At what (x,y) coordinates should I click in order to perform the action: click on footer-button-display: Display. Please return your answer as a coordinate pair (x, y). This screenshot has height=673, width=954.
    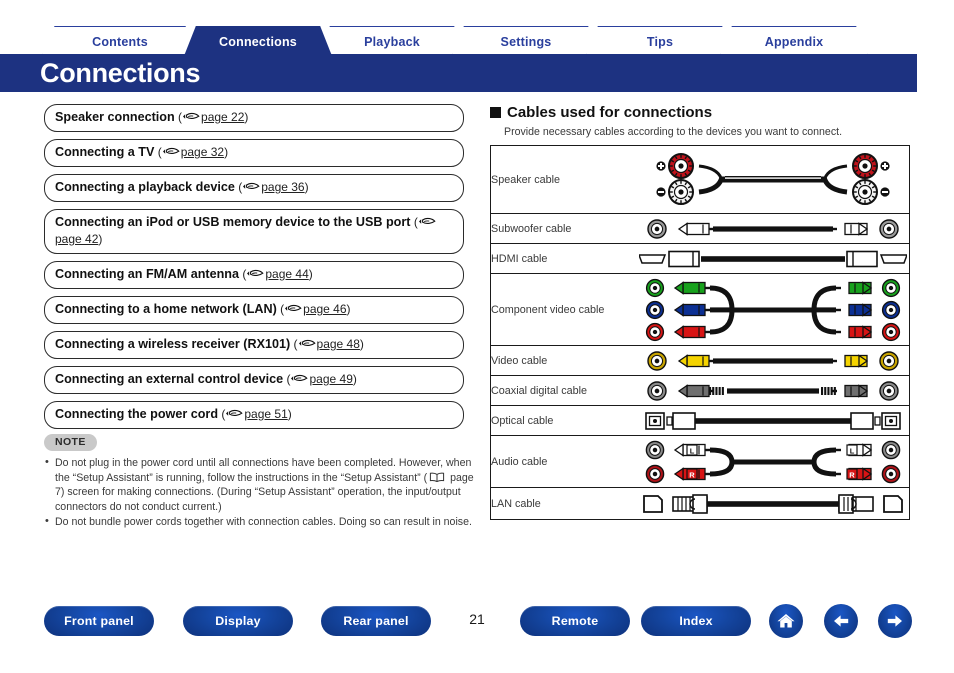
    Looking at the image, I should click on (238, 621).